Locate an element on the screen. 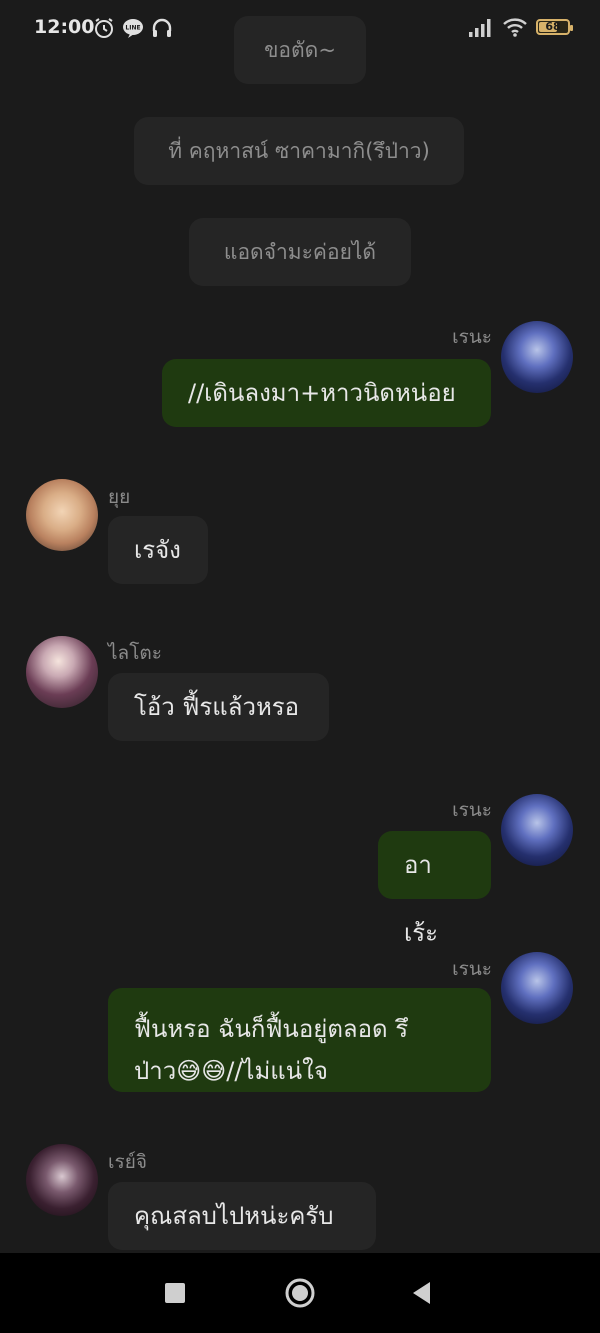 The height and width of the screenshot is (1333, 600). system-message: ที่ คฤหาสน์ ซาคามากิ(รึป่าว) is located at coordinates (299, 151).